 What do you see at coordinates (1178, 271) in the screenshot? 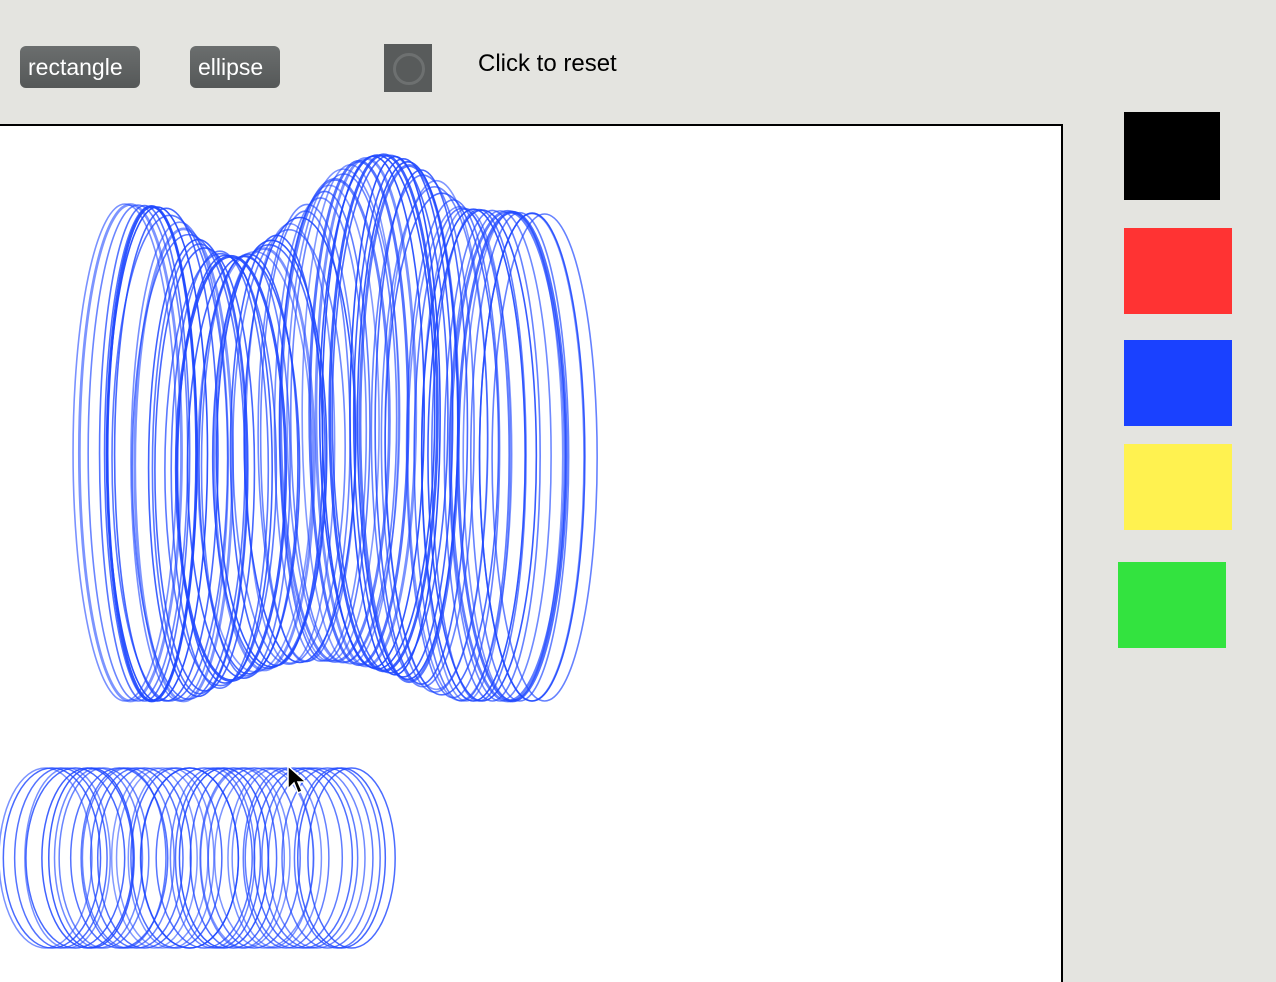
I see `color-swatch-red` at bounding box center [1178, 271].